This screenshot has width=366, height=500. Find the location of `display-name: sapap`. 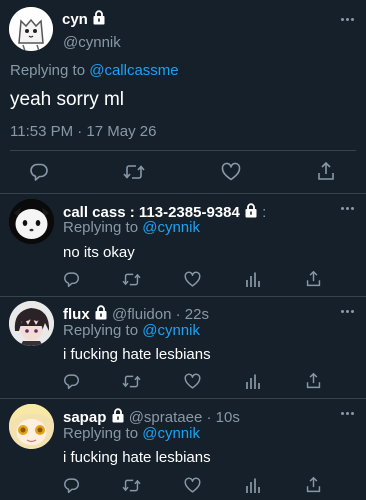

display-name: sapap is located at coordinates (84, 417).